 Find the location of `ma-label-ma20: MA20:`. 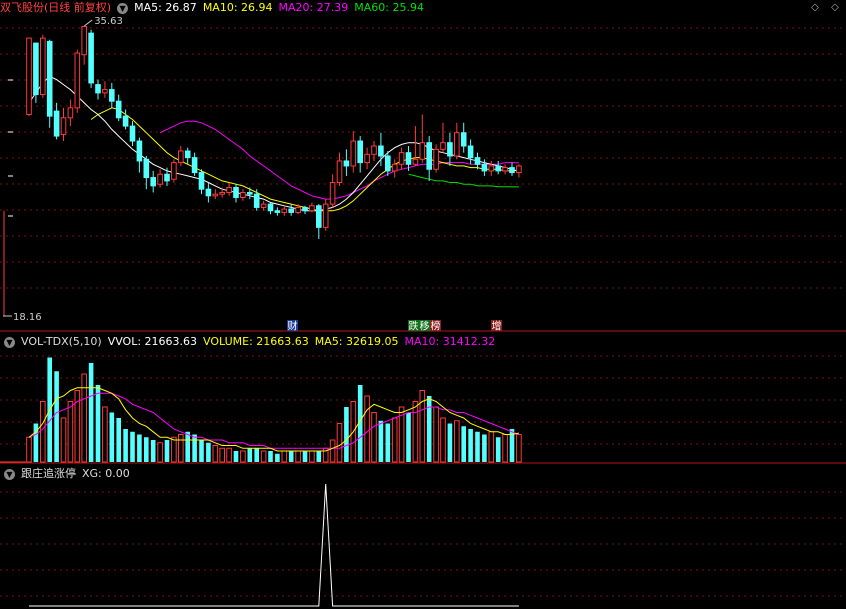

ma-label-ma20: MA20: is located at coordinates (297, 7).